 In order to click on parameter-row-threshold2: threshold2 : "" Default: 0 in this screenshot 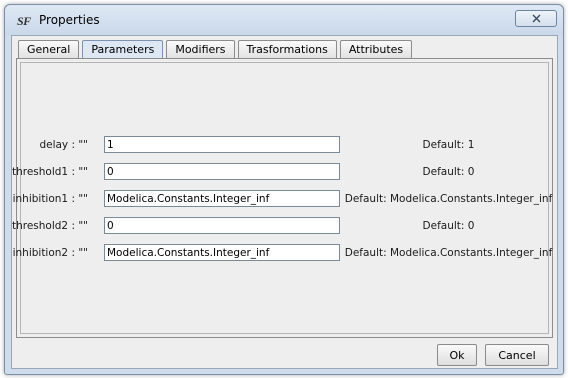, I will do `click(280, 226)`.